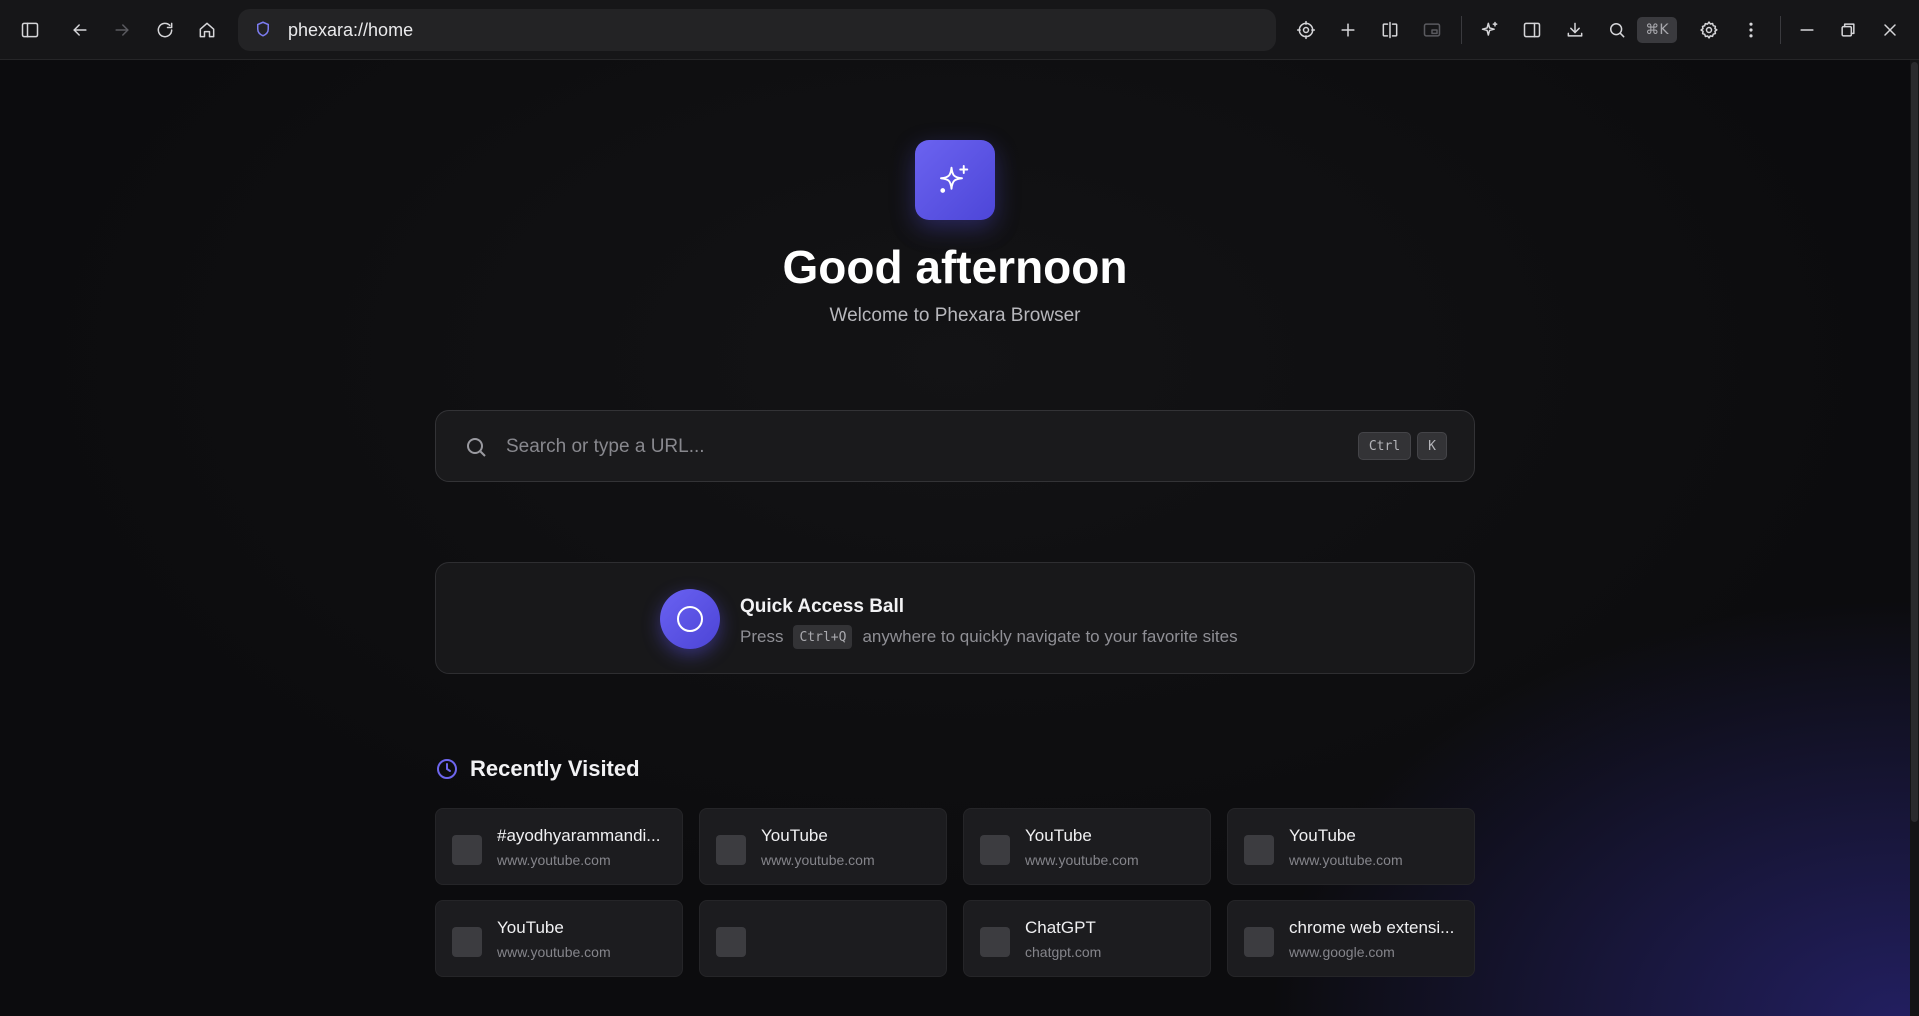  Describe the element at coordinates (30, 30) in the screenshot. I see `sidebar-toggle-icon` at that location.